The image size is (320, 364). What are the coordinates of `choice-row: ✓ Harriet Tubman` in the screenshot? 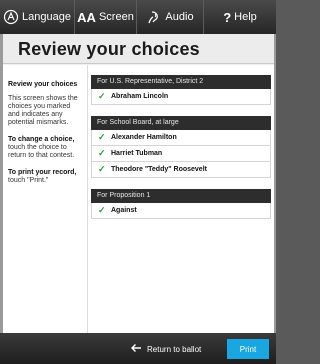 It's located at (181, 154).